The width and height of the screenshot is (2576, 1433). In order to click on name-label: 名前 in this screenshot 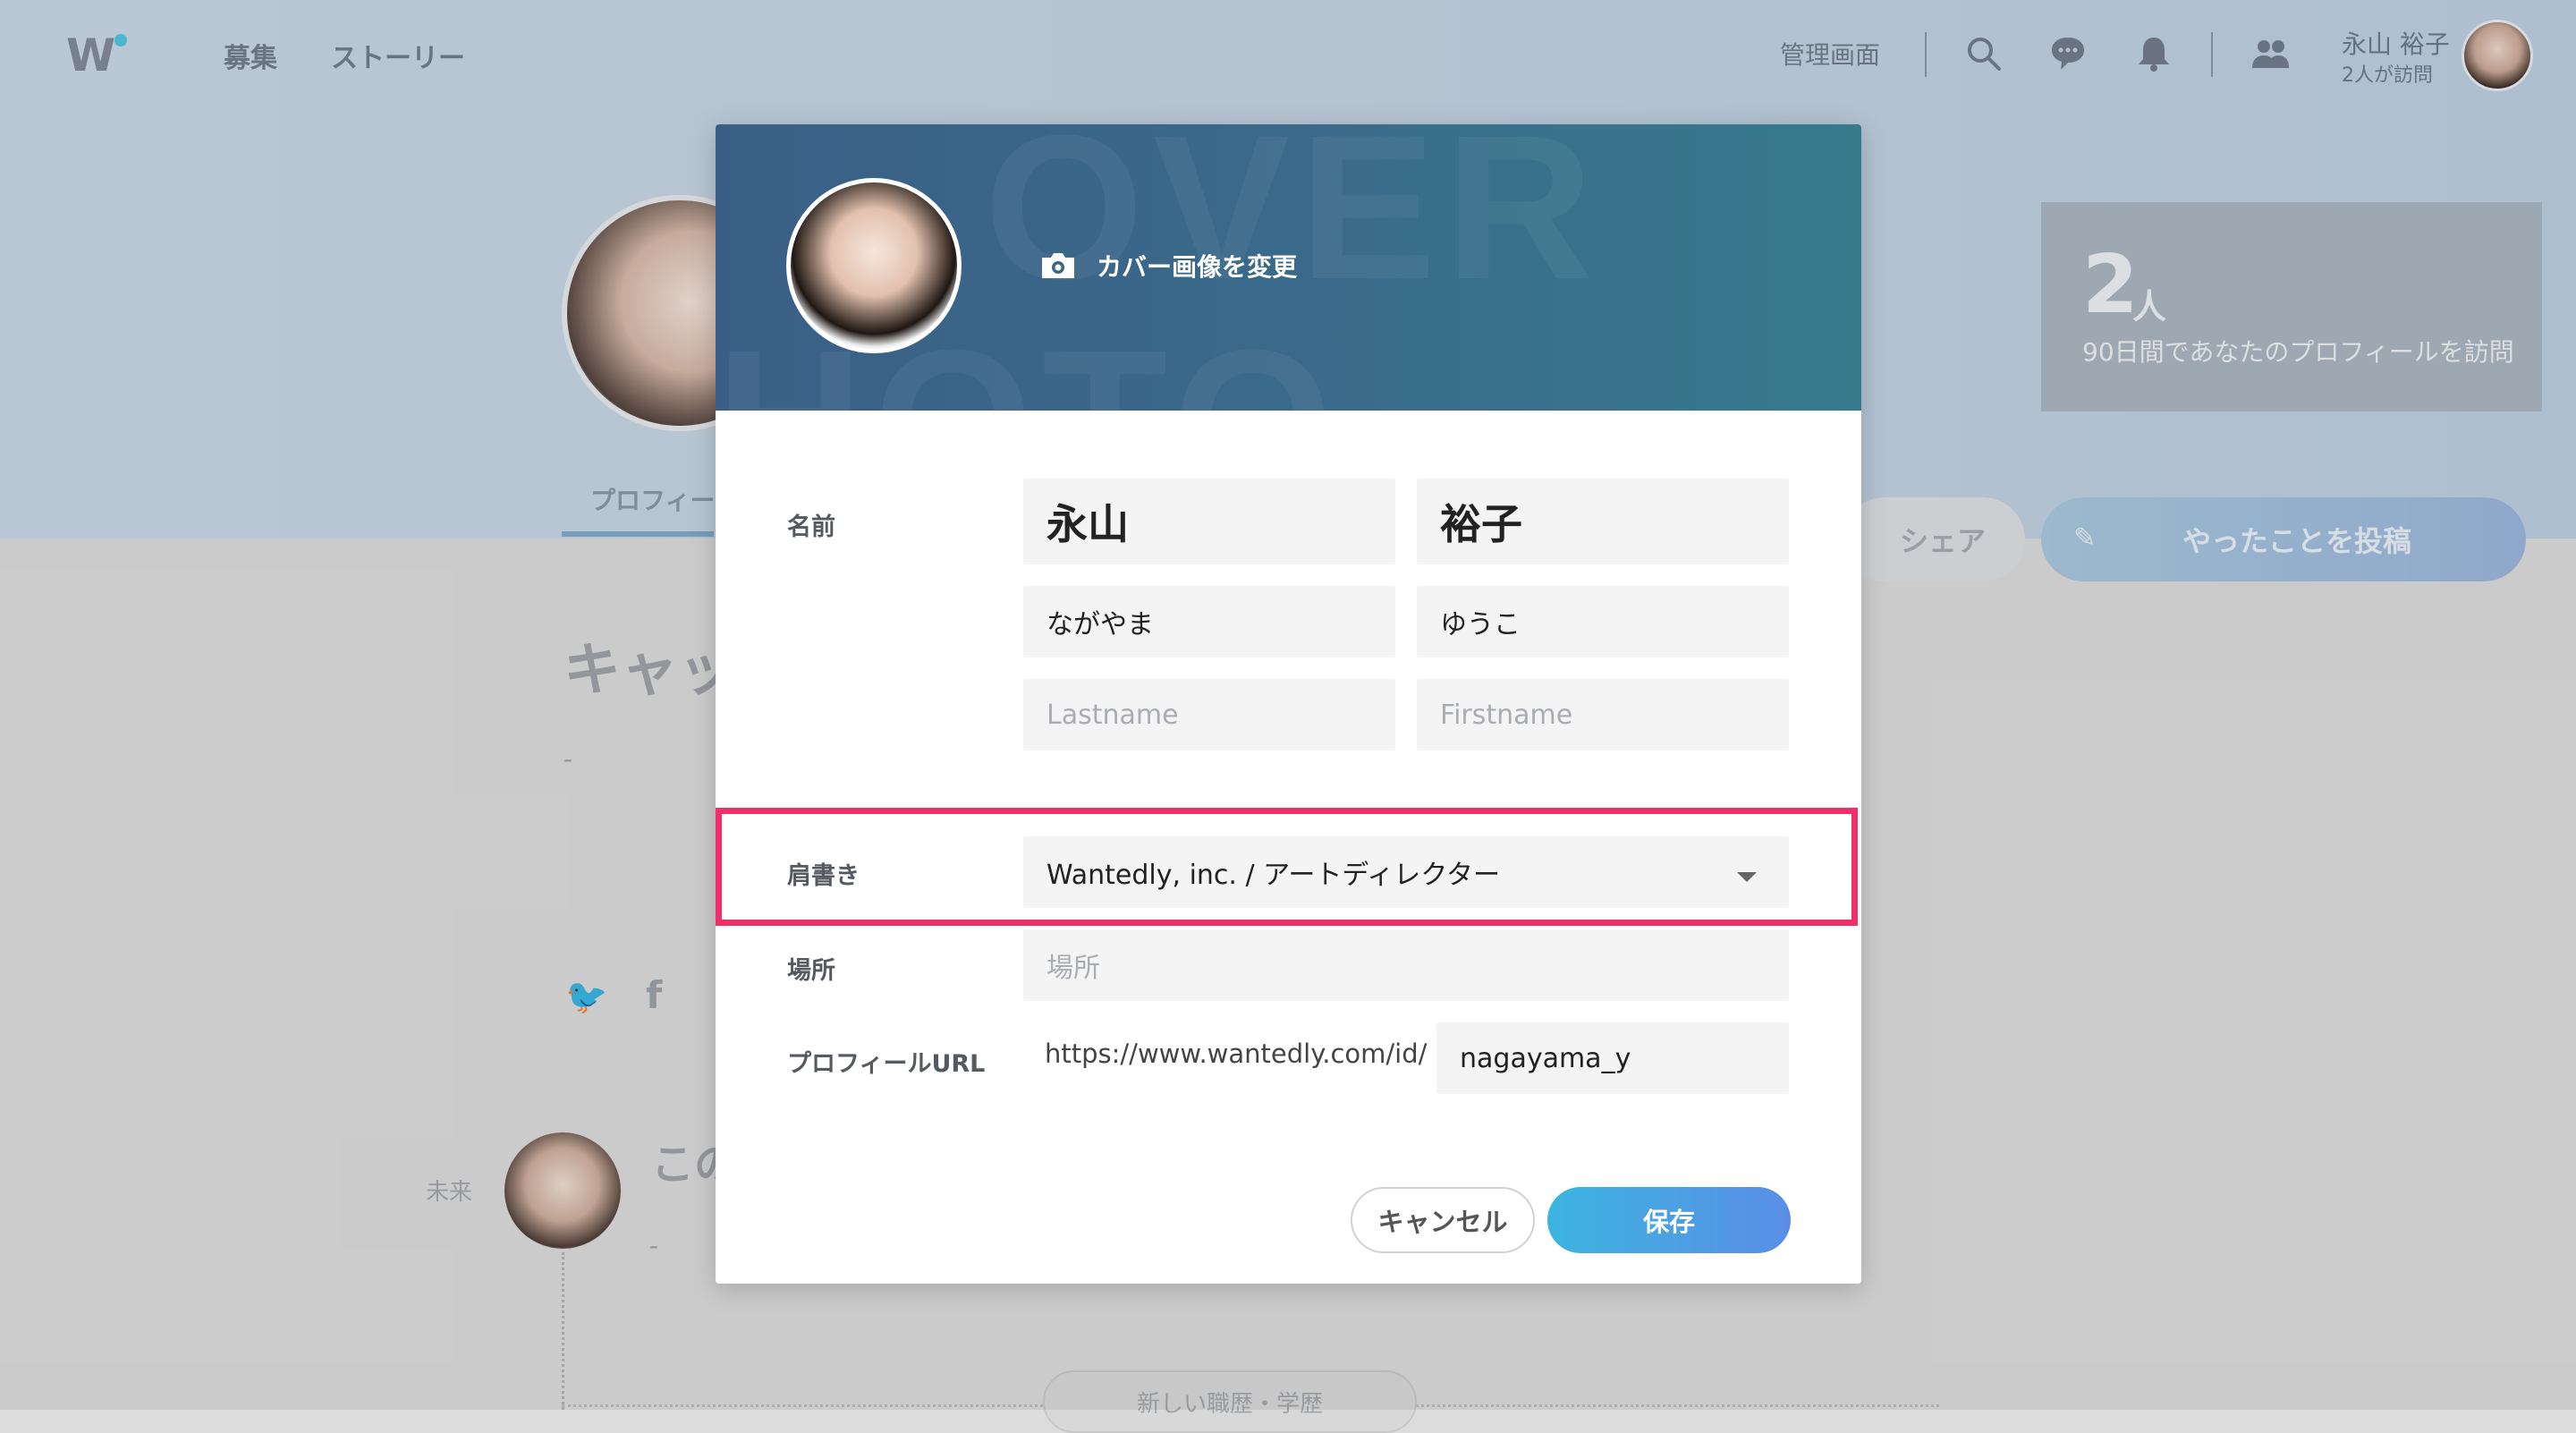, I will do `click(811, 527)`.